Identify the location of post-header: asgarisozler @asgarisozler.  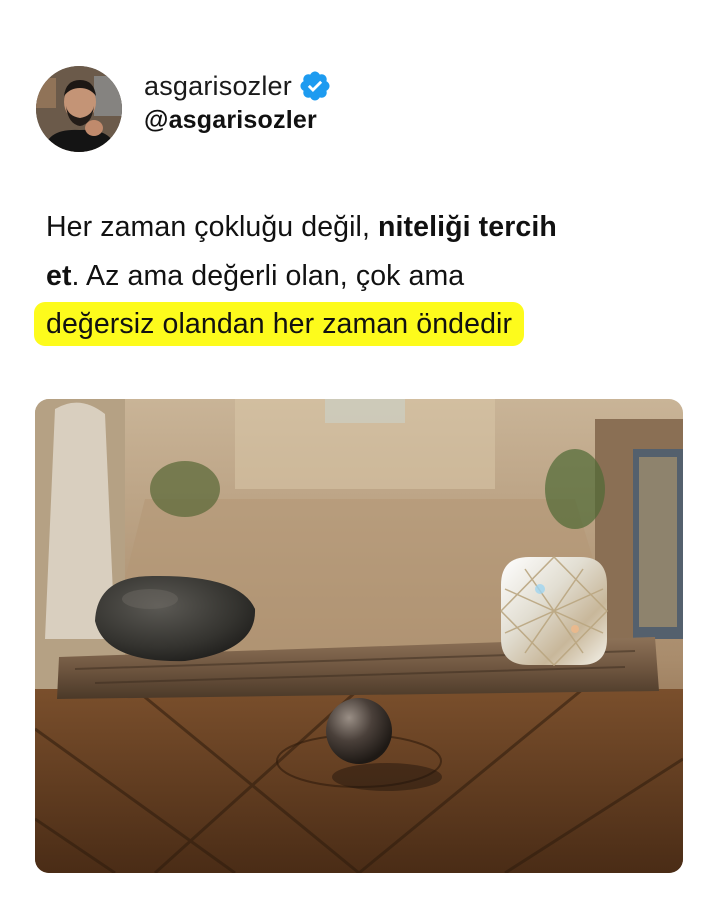
(184, 109).